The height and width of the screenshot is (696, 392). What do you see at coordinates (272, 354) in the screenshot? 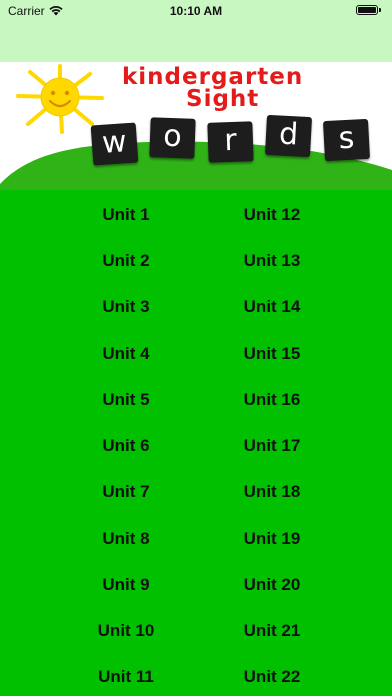
I see `unit-button: Unit 15` at bounding box center [272, 354].